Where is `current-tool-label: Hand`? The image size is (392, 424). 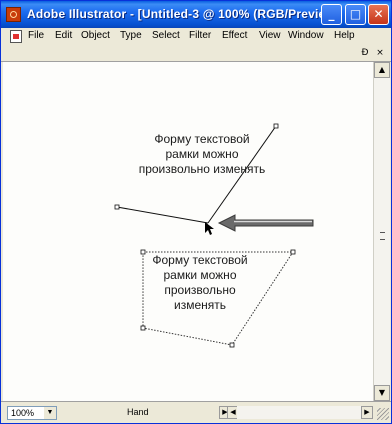 current-tool-label: Hand is located at coordinates (138, 412).